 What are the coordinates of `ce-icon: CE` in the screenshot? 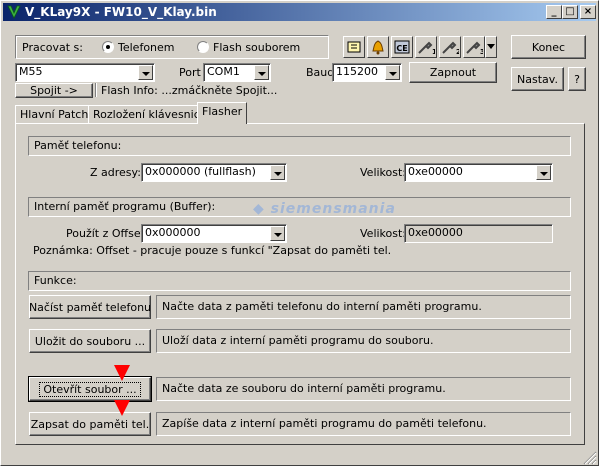 It's located at (402, 47).